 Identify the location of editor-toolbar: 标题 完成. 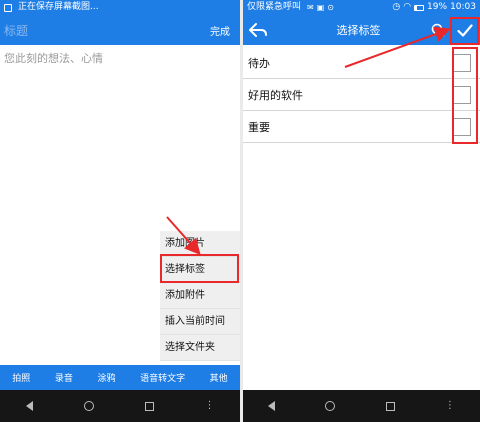
(120, 30).